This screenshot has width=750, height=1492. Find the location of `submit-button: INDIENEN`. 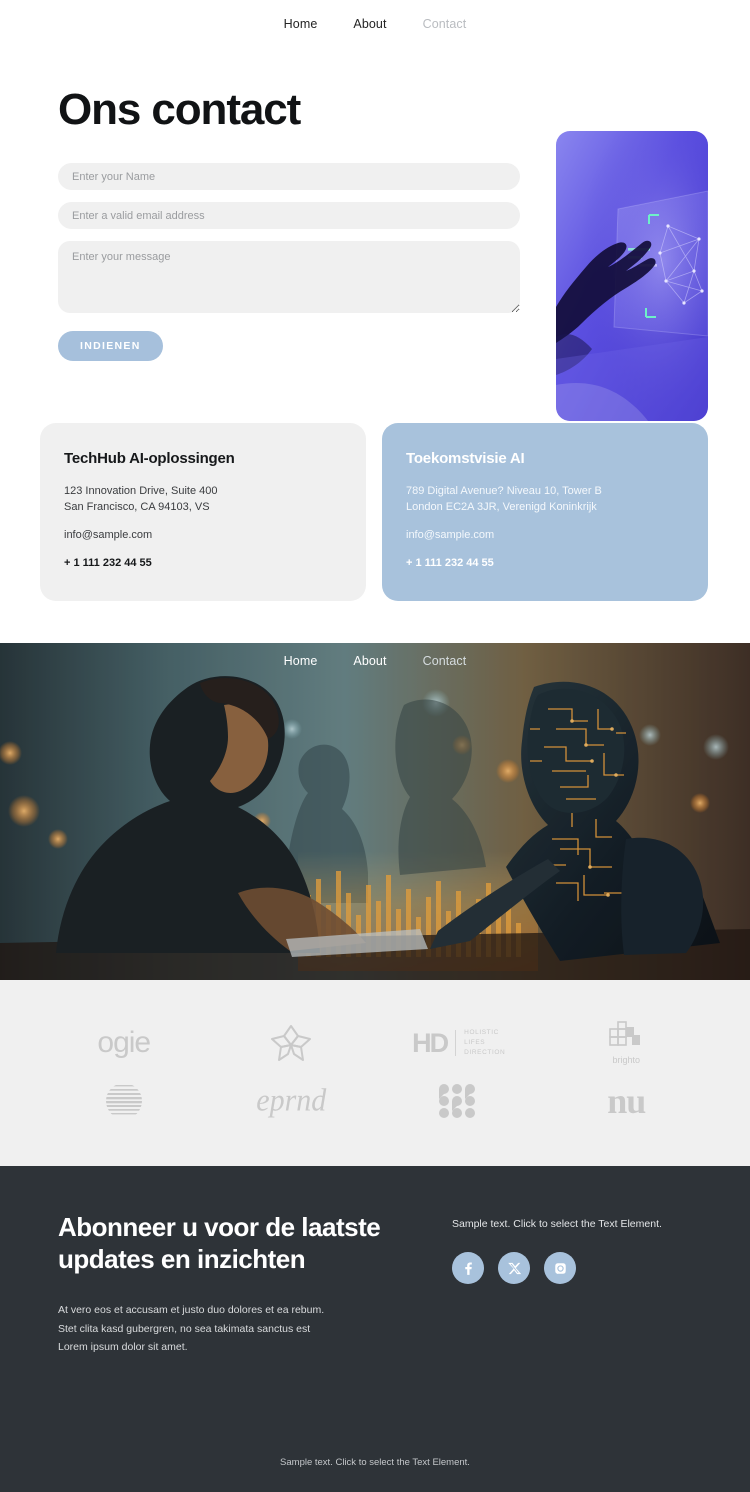

submit-button: INDIENEN is located at coordinates (110, 346).